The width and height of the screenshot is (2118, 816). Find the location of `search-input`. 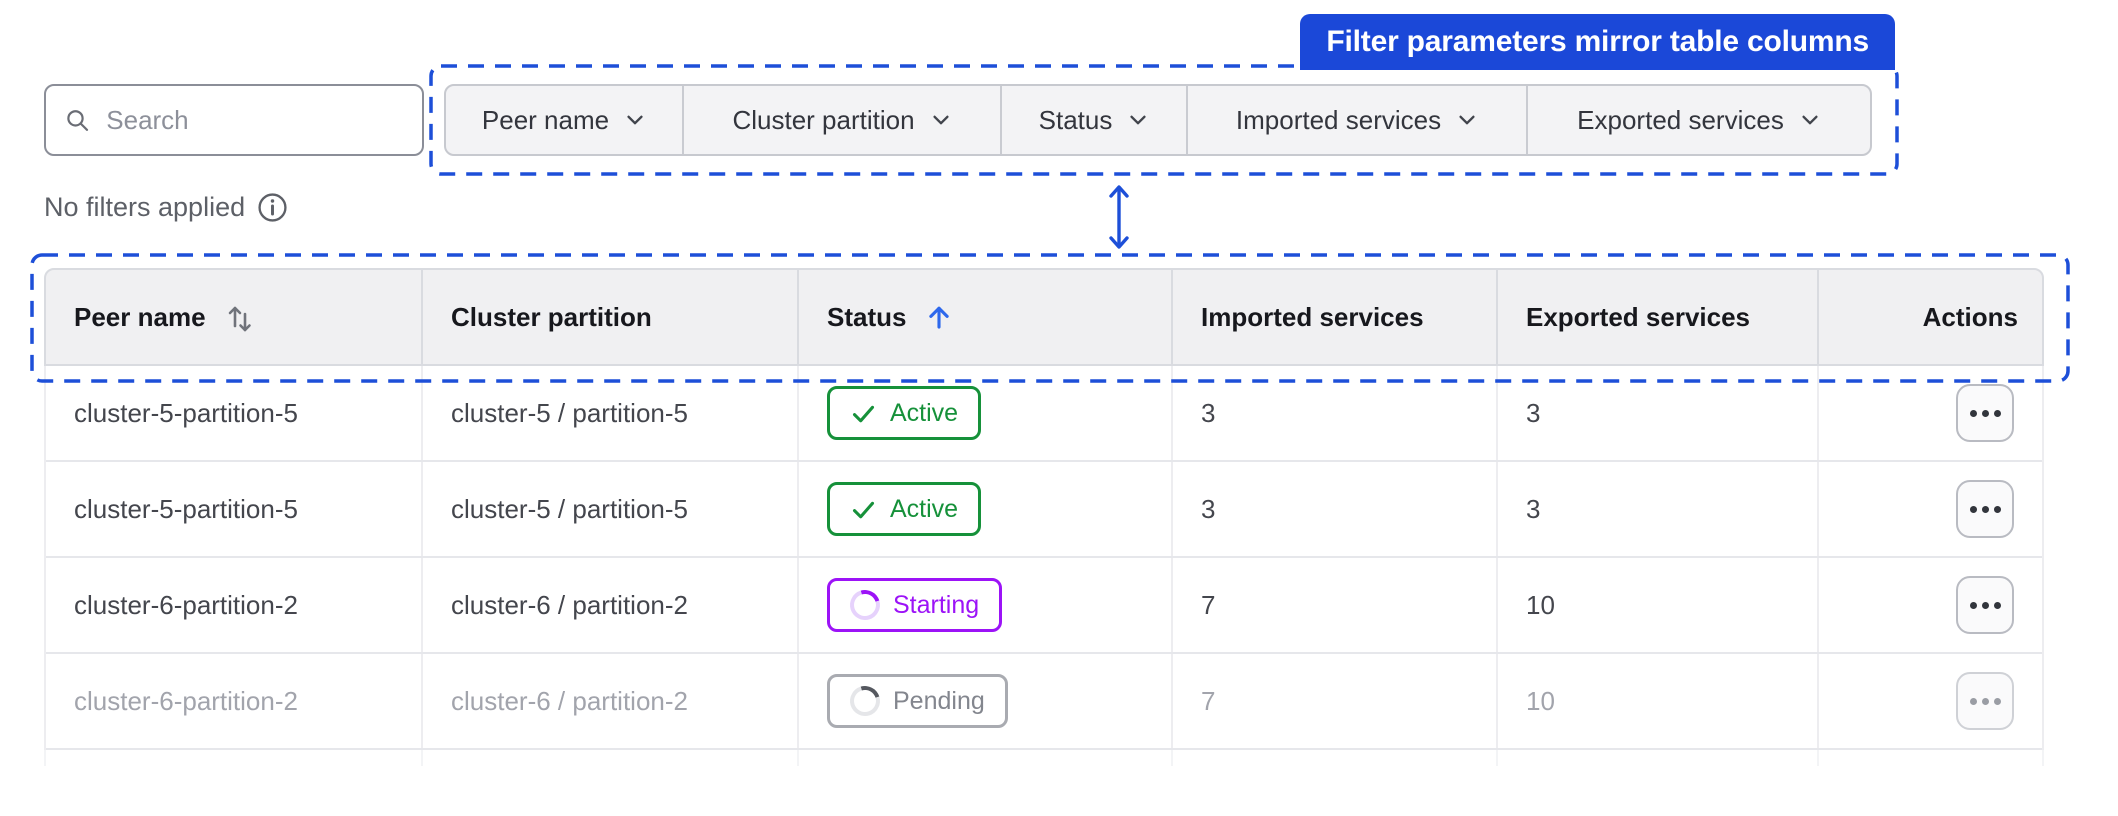

search-input is located at coordinates (255, 120).